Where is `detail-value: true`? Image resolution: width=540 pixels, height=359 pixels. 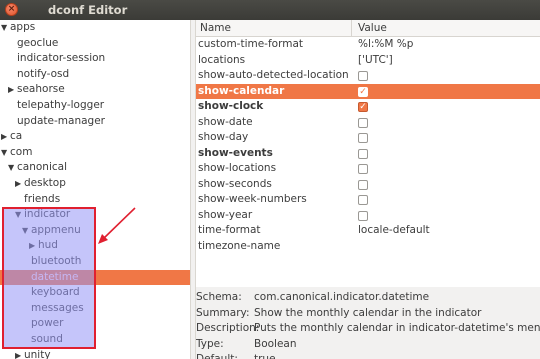 detail-value: true is located at coordinates (265, 356).